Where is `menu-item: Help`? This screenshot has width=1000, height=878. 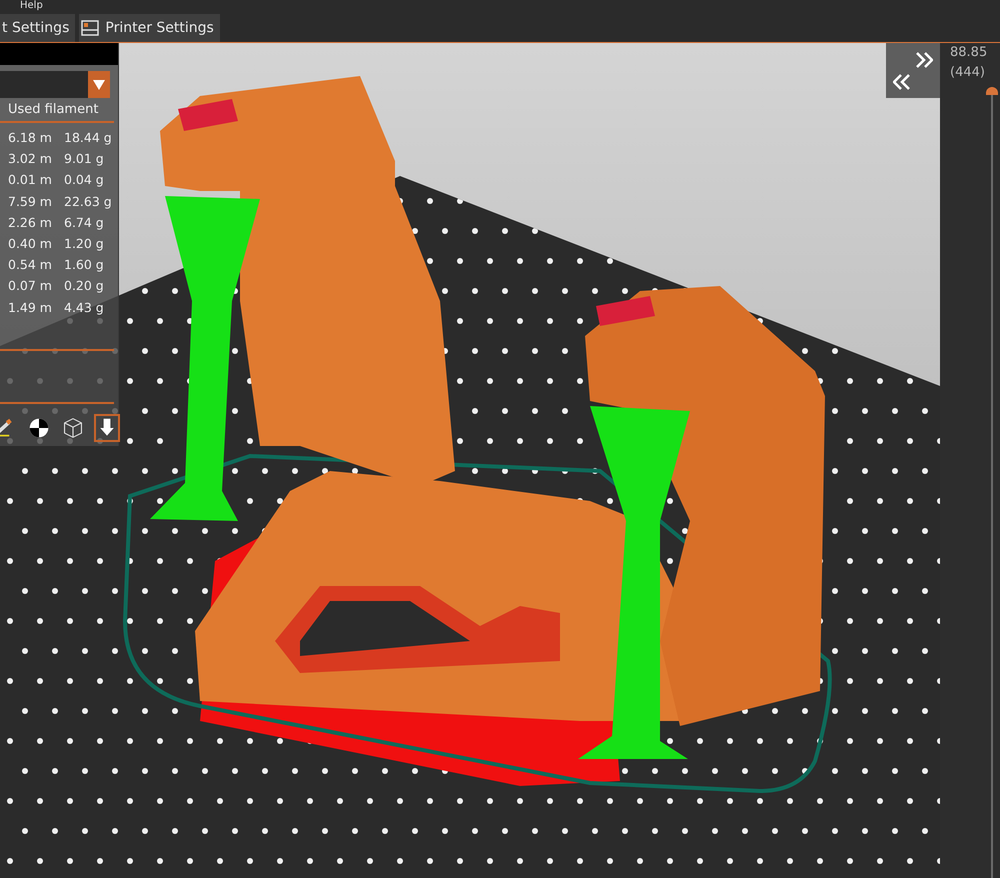 menu-item: Help is located at coordinates (31, 6).